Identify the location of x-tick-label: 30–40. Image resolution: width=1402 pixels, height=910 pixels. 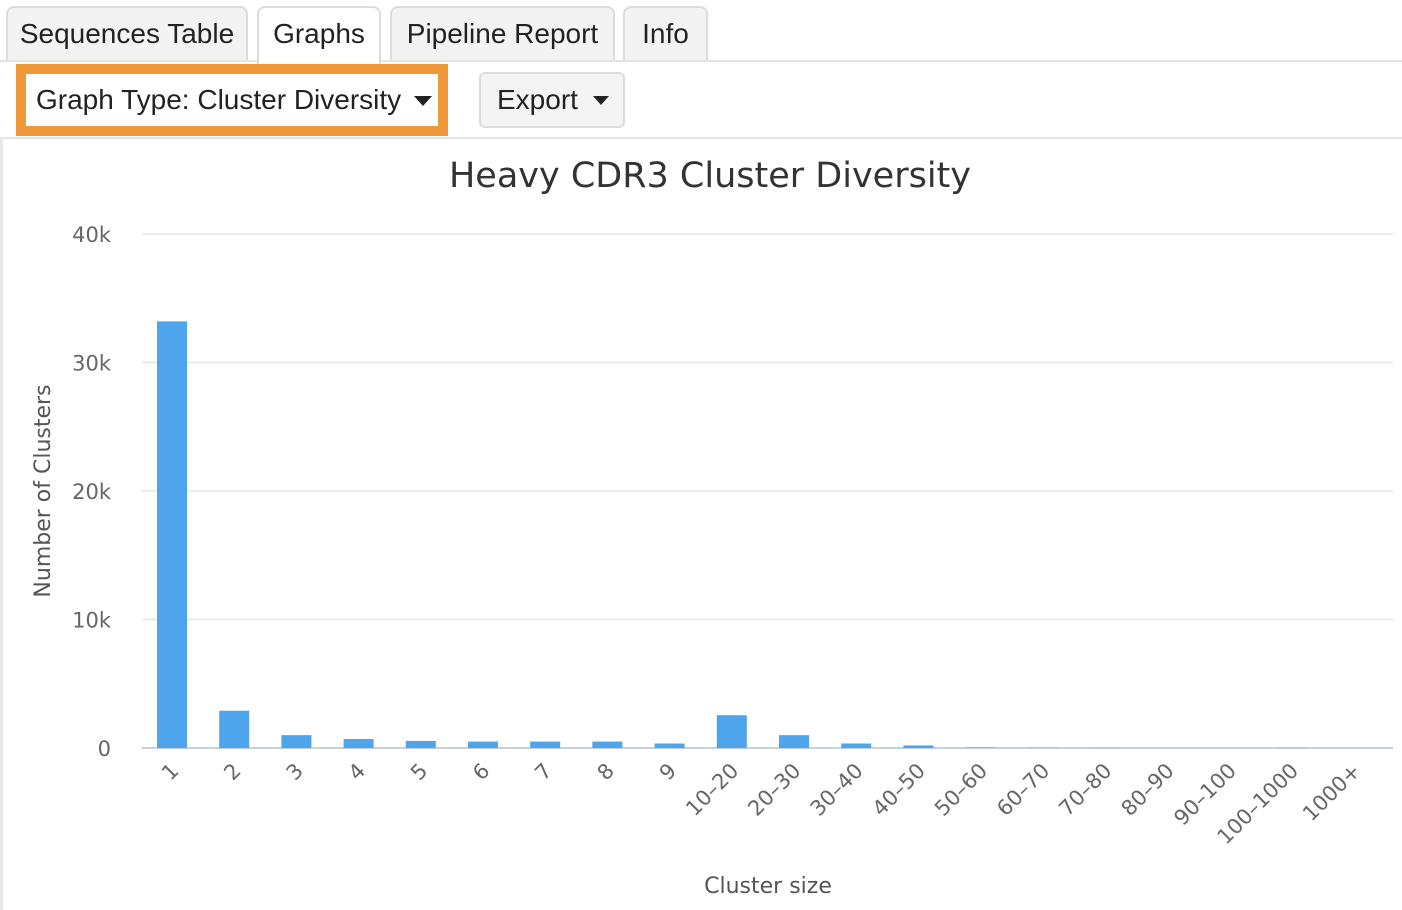
(837, 790).